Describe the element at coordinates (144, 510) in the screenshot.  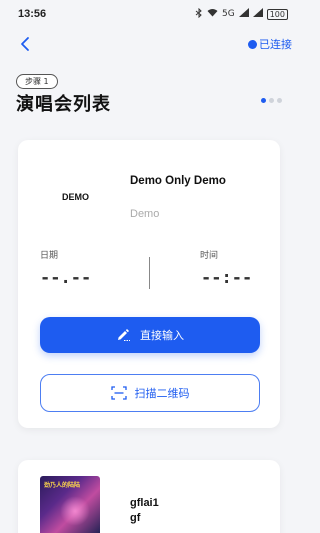
I see `concert-name-2: gflai1 gf` at that location.